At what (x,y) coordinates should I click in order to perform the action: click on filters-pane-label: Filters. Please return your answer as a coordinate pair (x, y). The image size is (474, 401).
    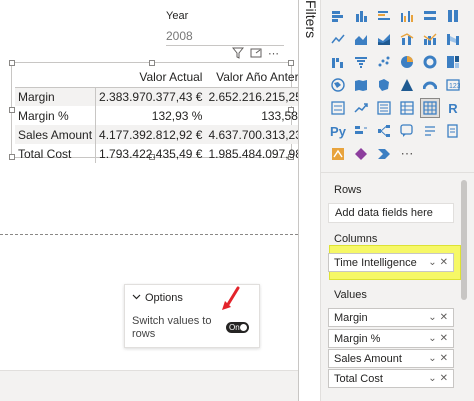
    Looking at the image, I should click on (311, 19).